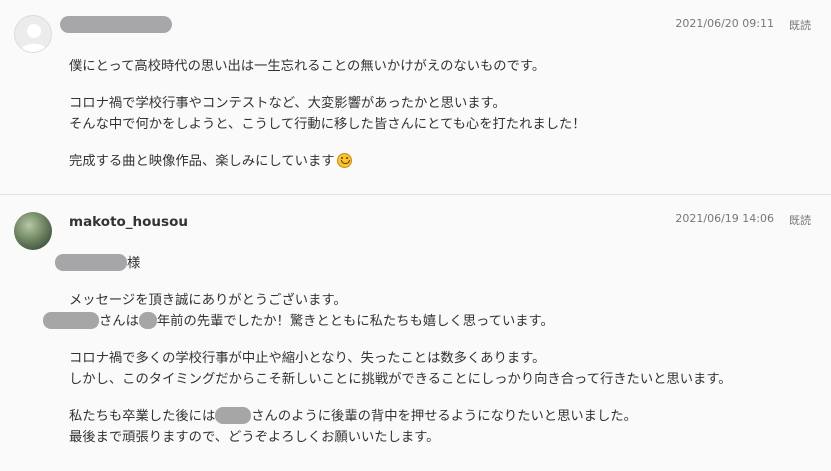 The height and width of the screenshot is (471, 831). Describe the element at coordinates (202, 161) in the screenshot. I see `message-text: 完成する曲と映像作品、楽しみにしています` at that location.